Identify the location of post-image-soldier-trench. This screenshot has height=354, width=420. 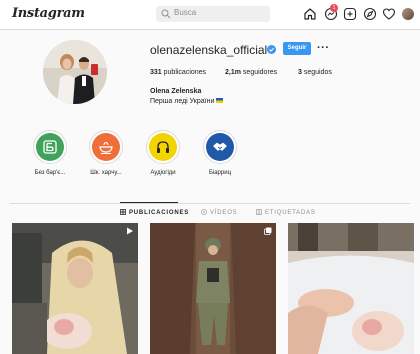
(213, 288).